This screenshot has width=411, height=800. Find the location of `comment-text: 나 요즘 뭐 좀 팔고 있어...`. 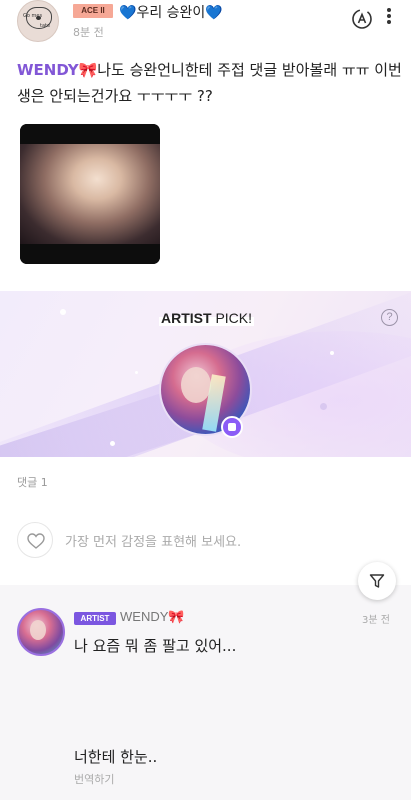

comment-text: 나 요즘 뭐 좀 팔고 있어... is located at coordinates (155, 646).